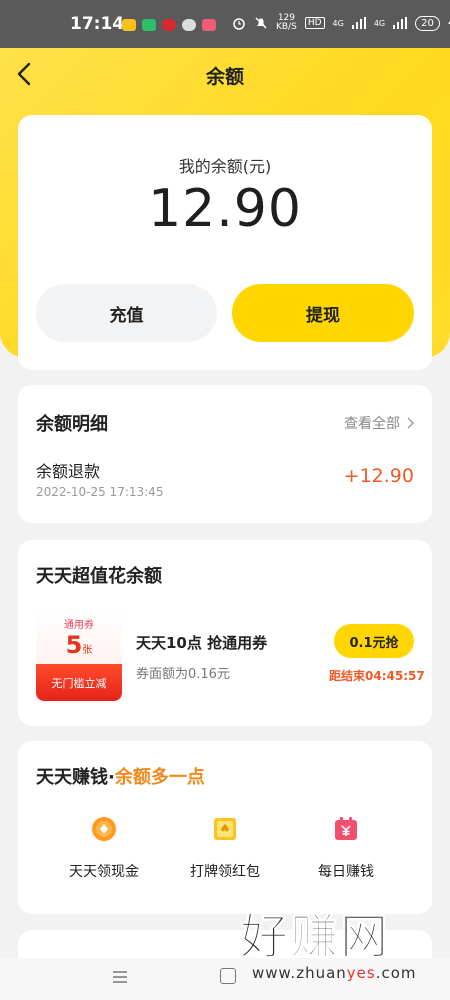 The height and width of the screenshot is (1000, 450). I want to click on balance-label: 我的余额(元), so click(225, 166).